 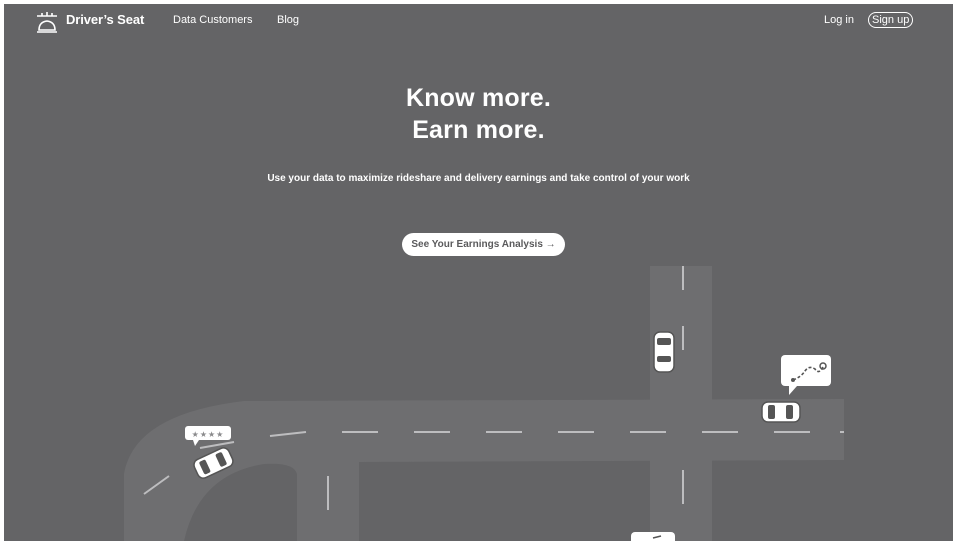 What do you see at coordinates (47, 22) in the screenshot?
I see `car-seat-logo-icon` at bounding box center [47, 22].